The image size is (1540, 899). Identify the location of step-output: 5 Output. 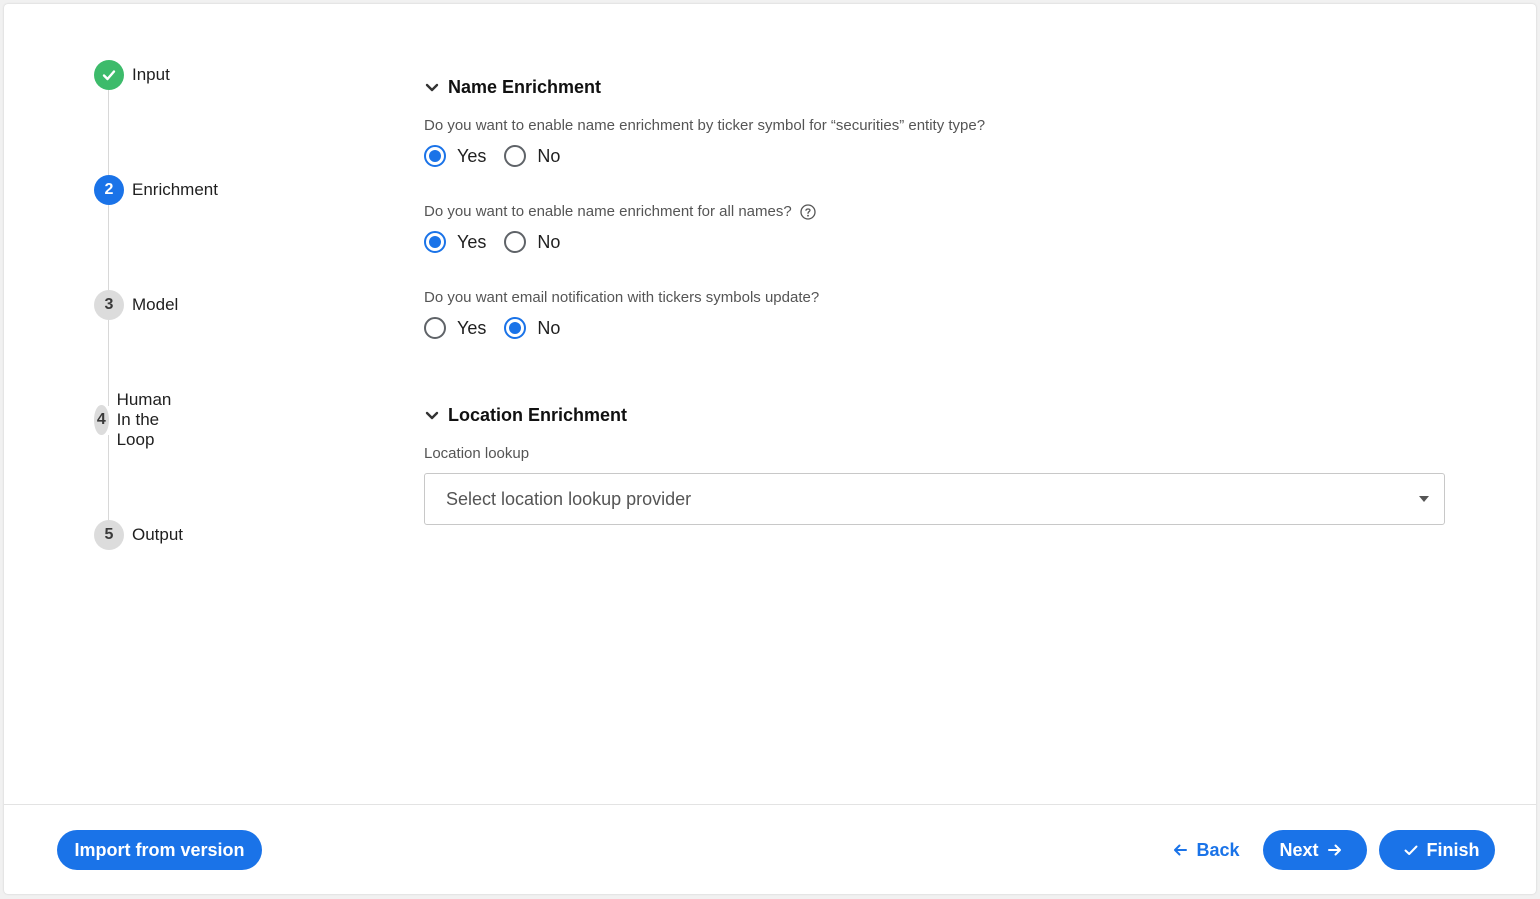
(138, 535).